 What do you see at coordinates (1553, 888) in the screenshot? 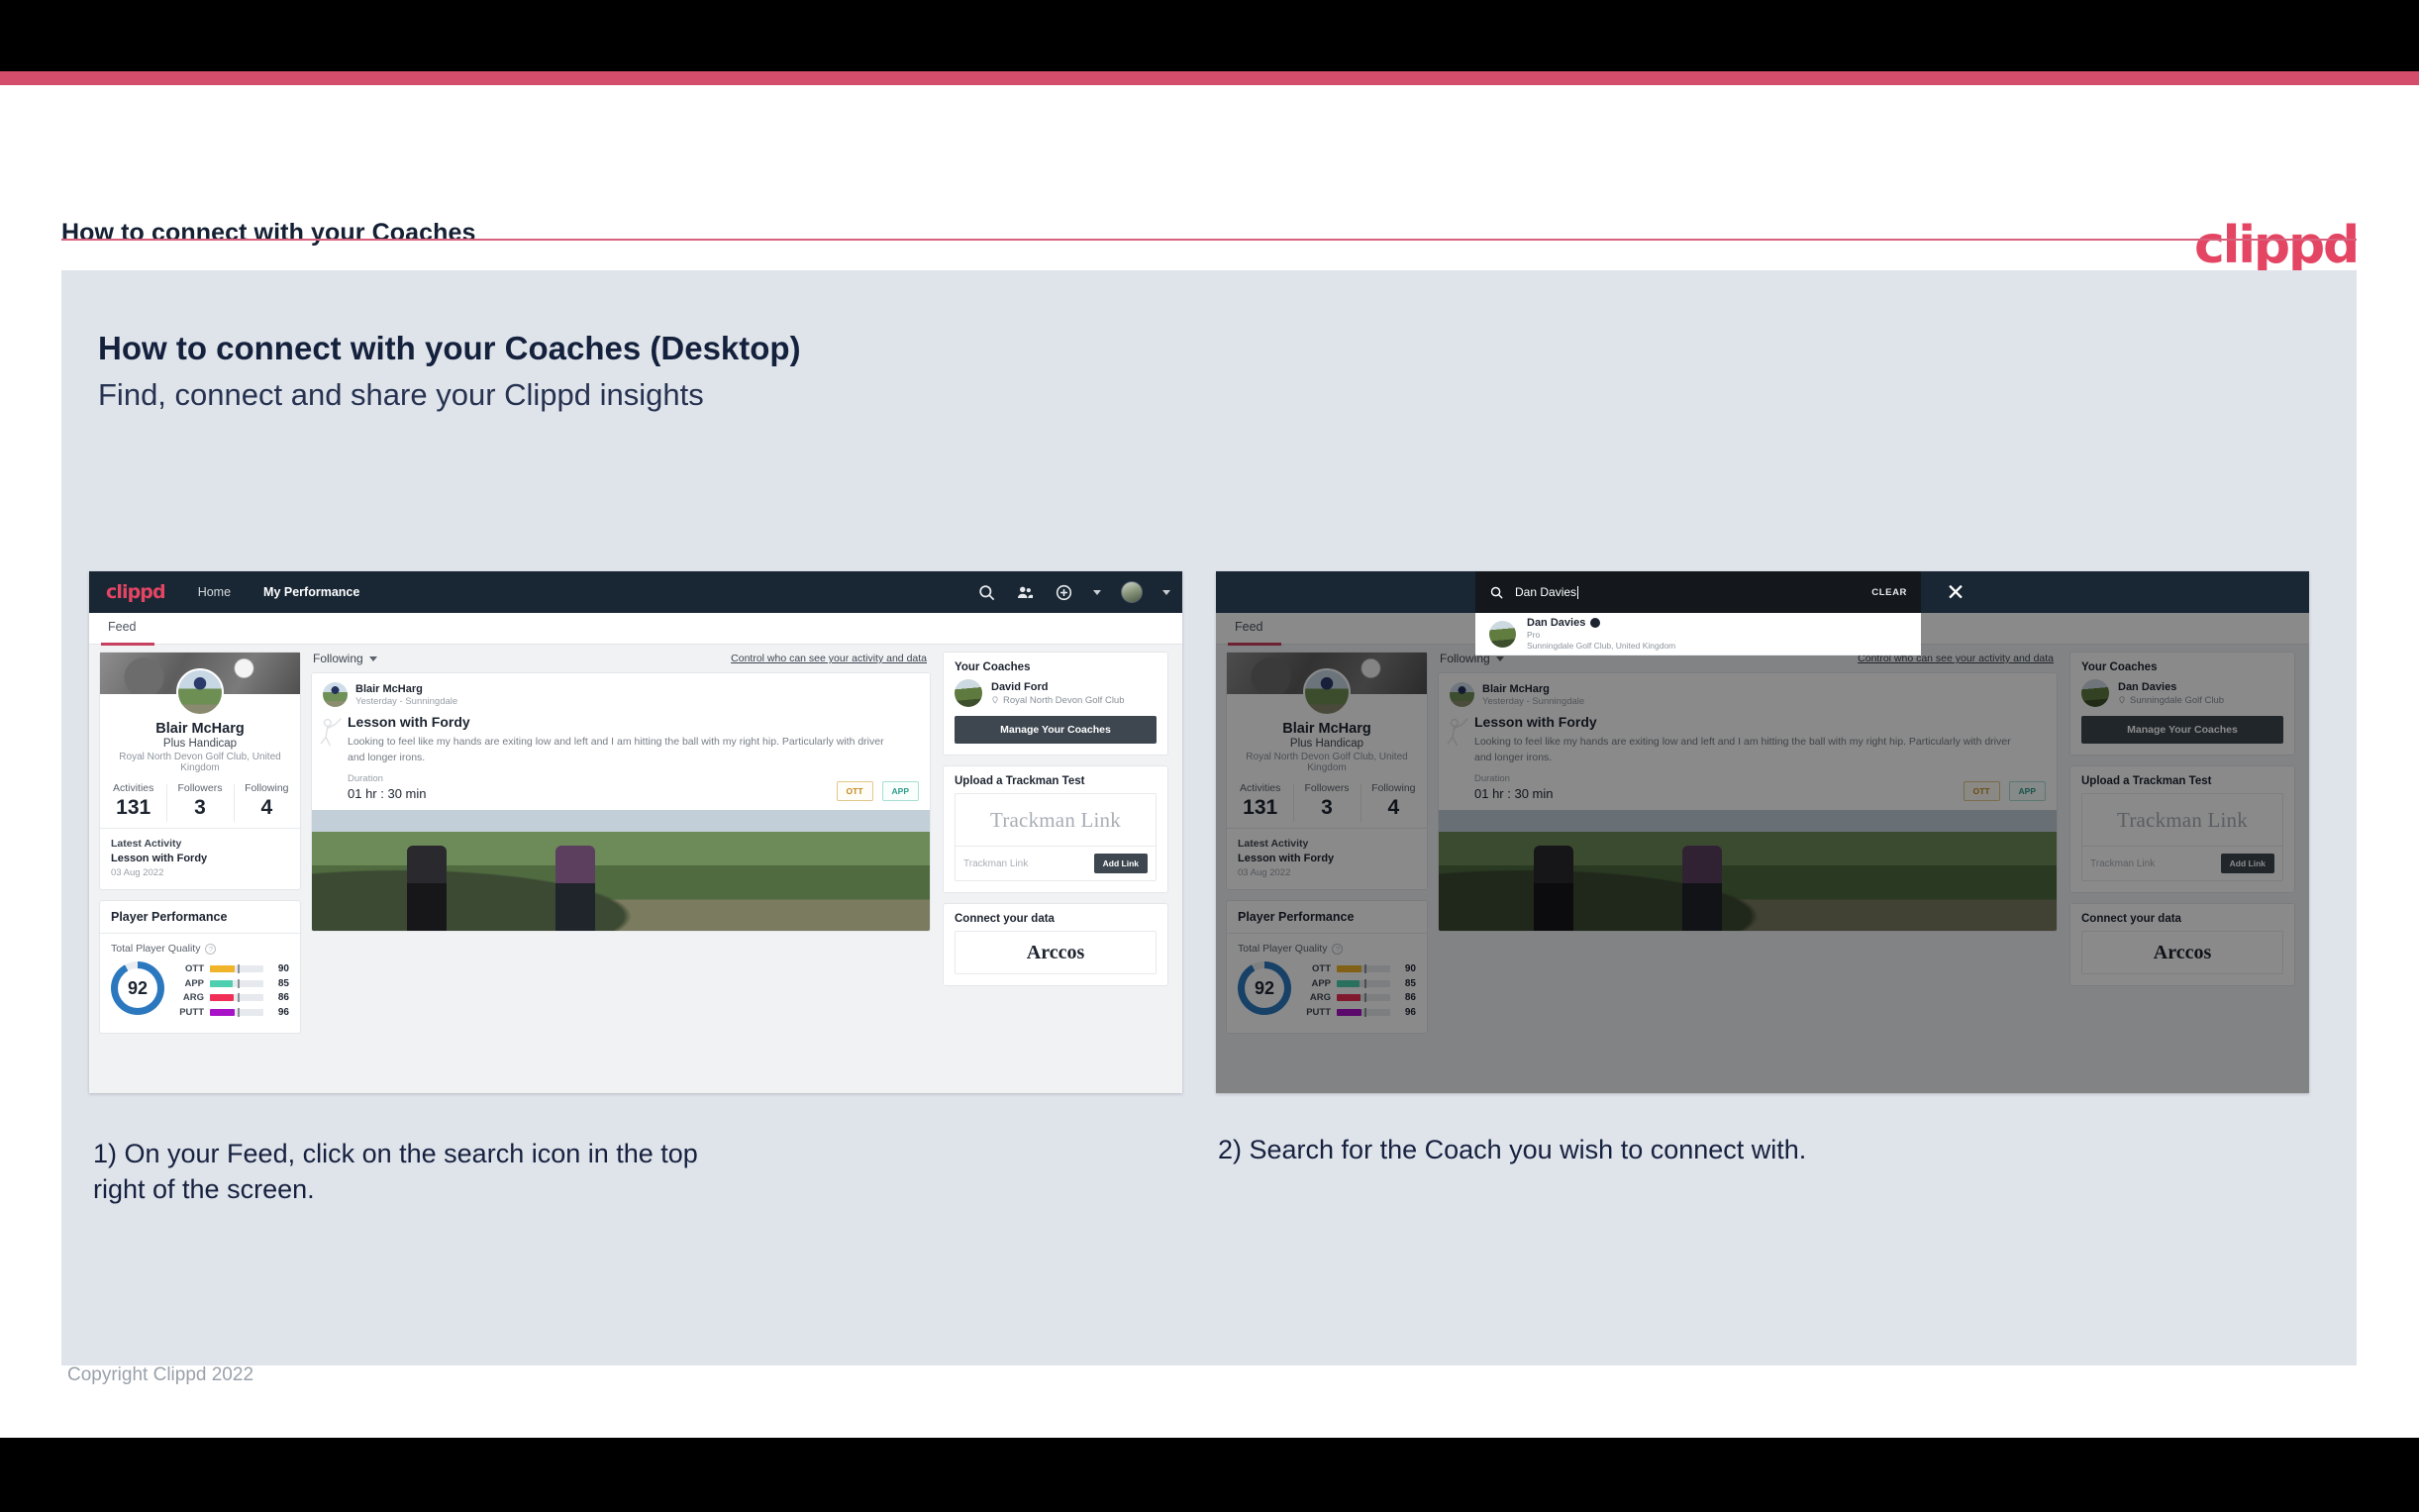
I see `photo-figure-left` at bounding box center [1553, 888].